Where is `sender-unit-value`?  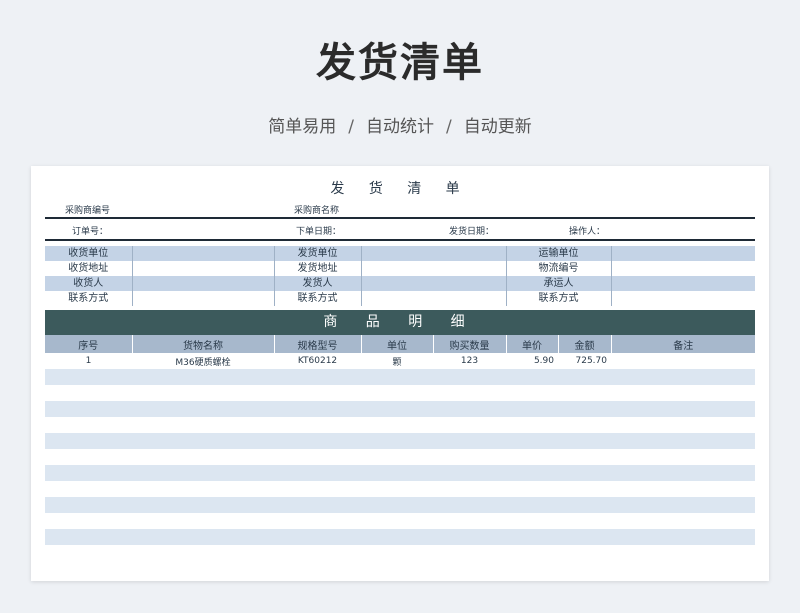
sender-unit-value is located at coordinates (434, 253).